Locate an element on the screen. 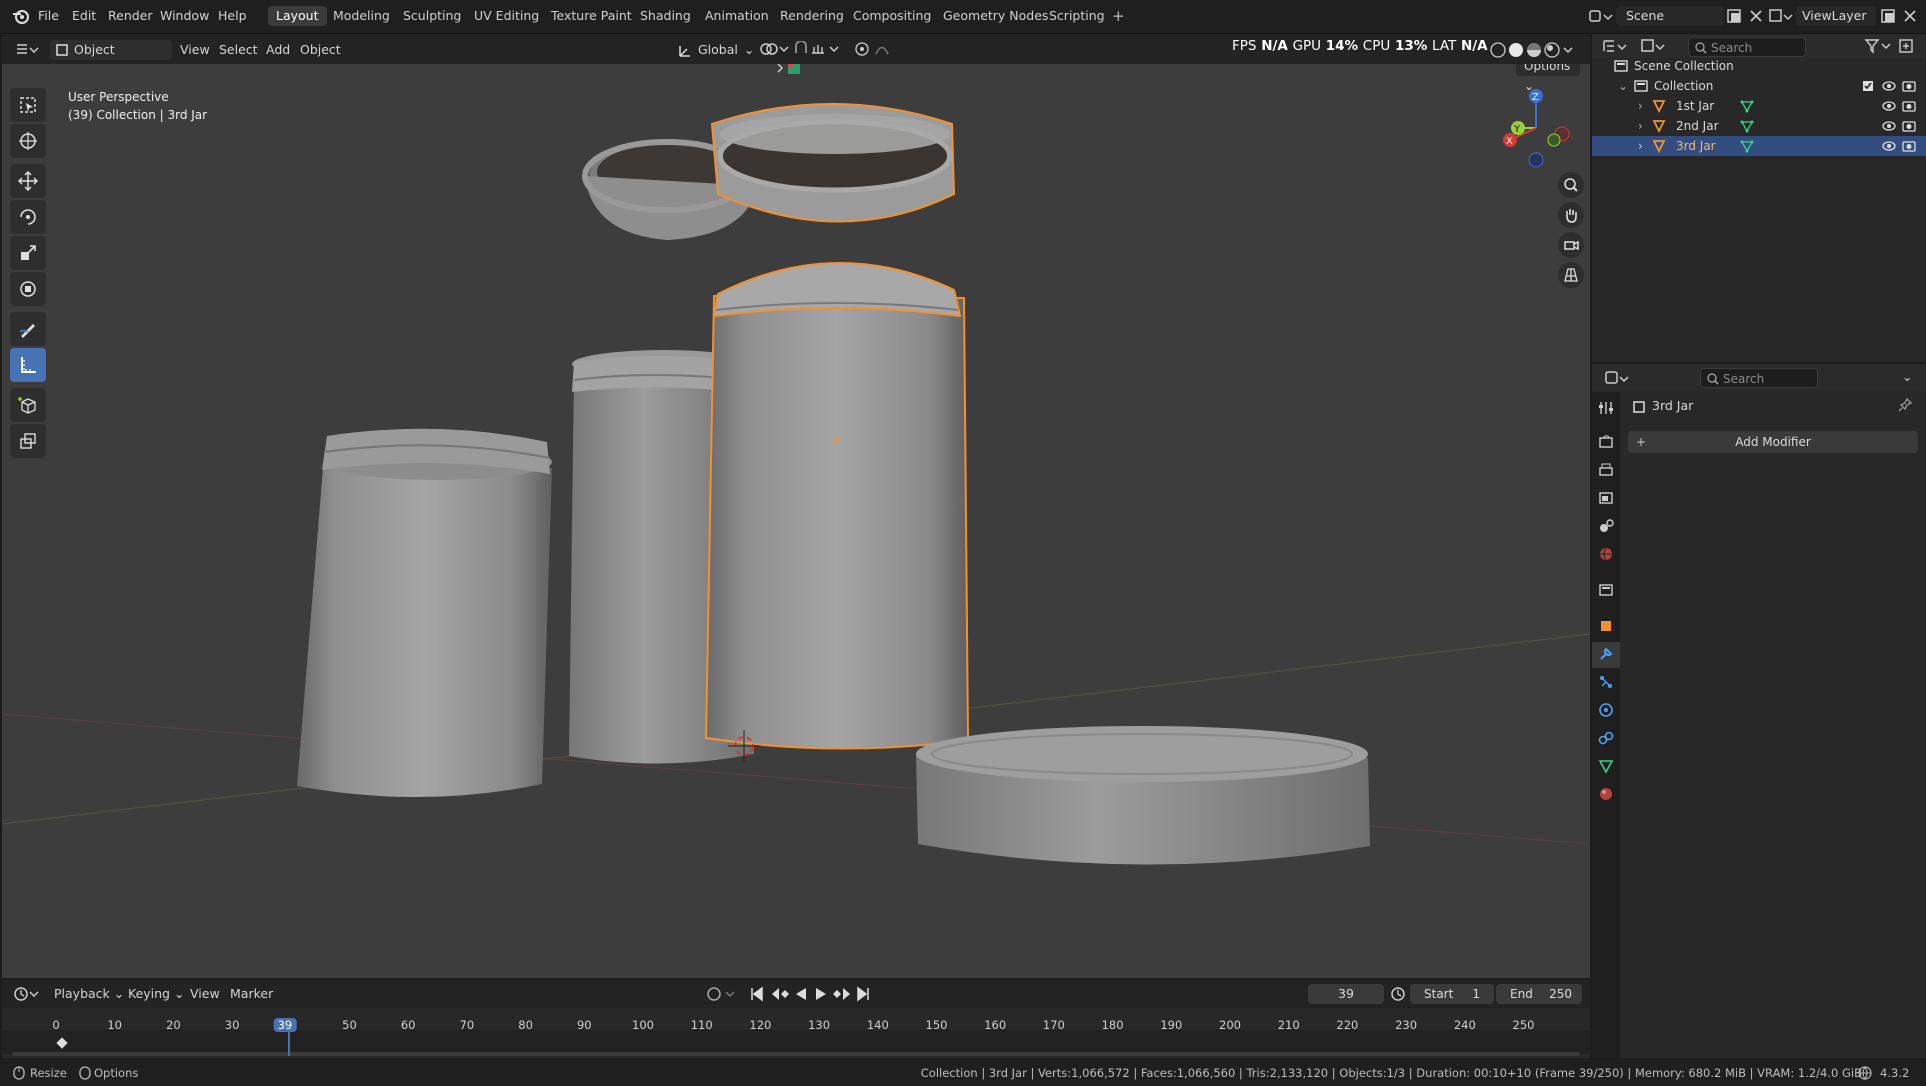  timeline-tick-label: 110 is located at coordinates (702, 1025).